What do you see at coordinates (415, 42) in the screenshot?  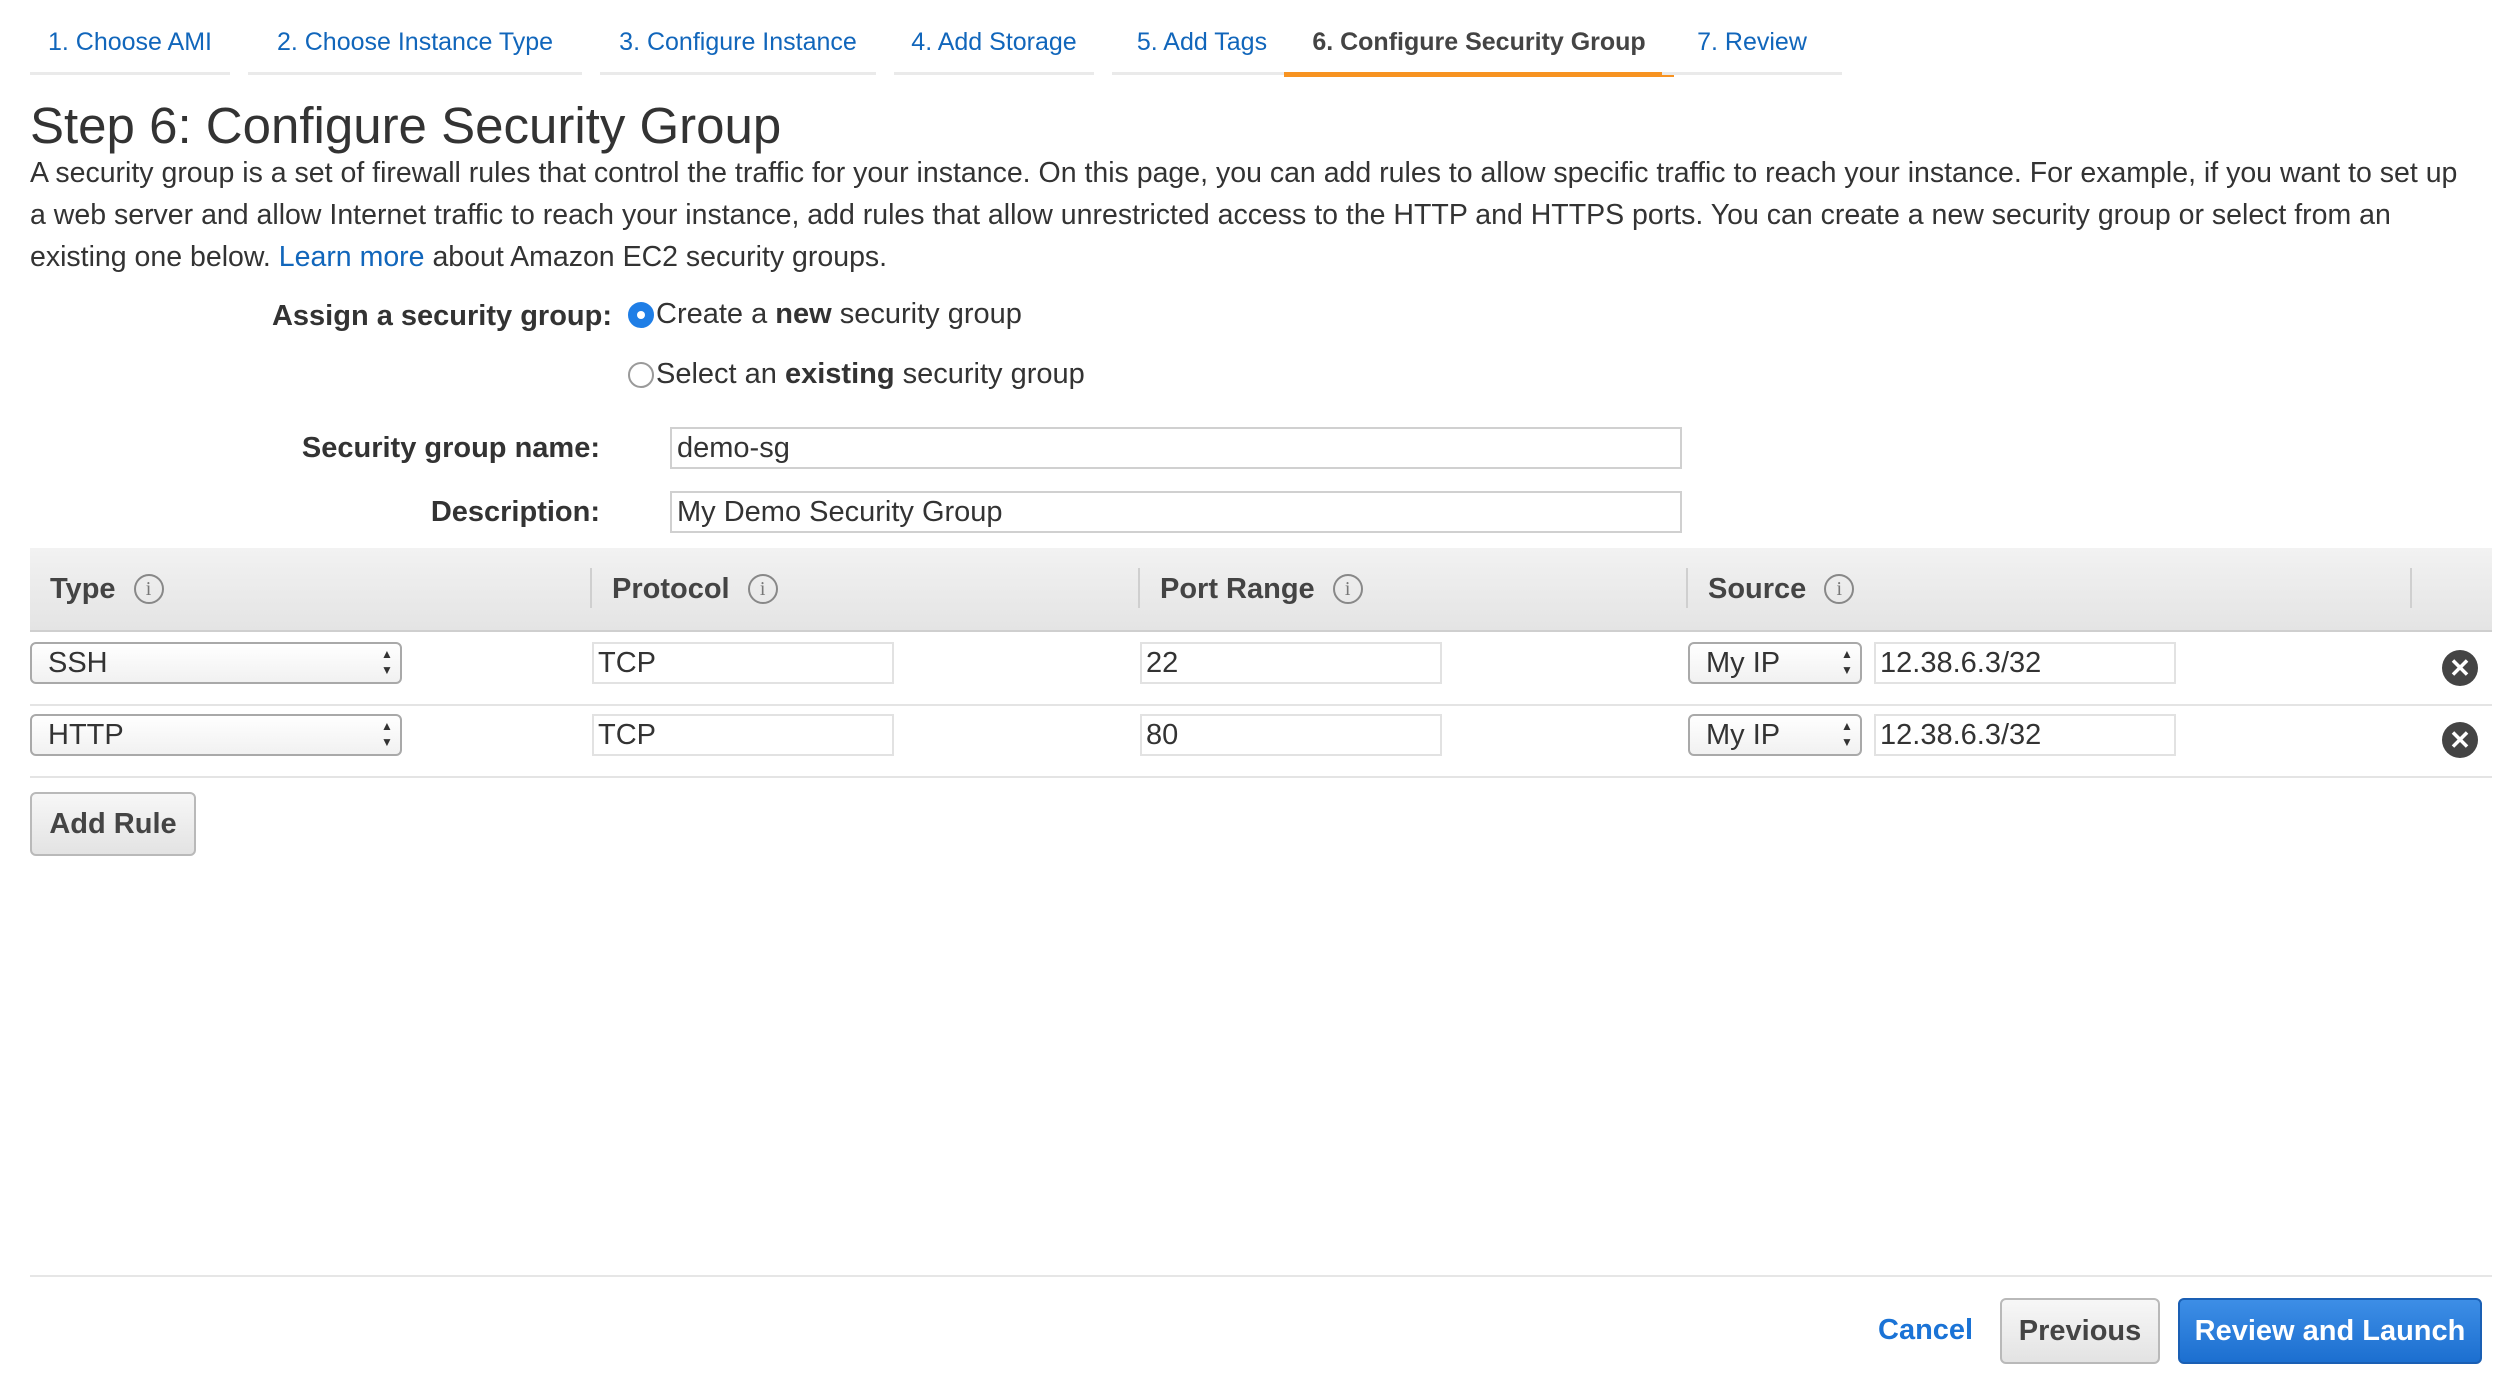 I see `tab-label: 2. Choose Instance Type` at bounding box center [415, 42].